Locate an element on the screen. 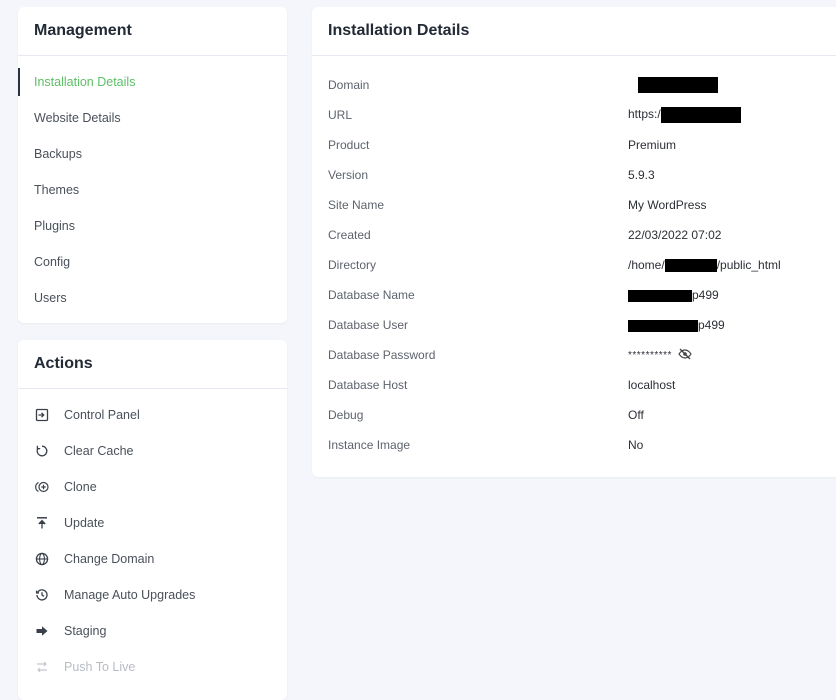 This screenshot has height=700, width=836. clear-cache-icon is located at coordinates (42, 451).